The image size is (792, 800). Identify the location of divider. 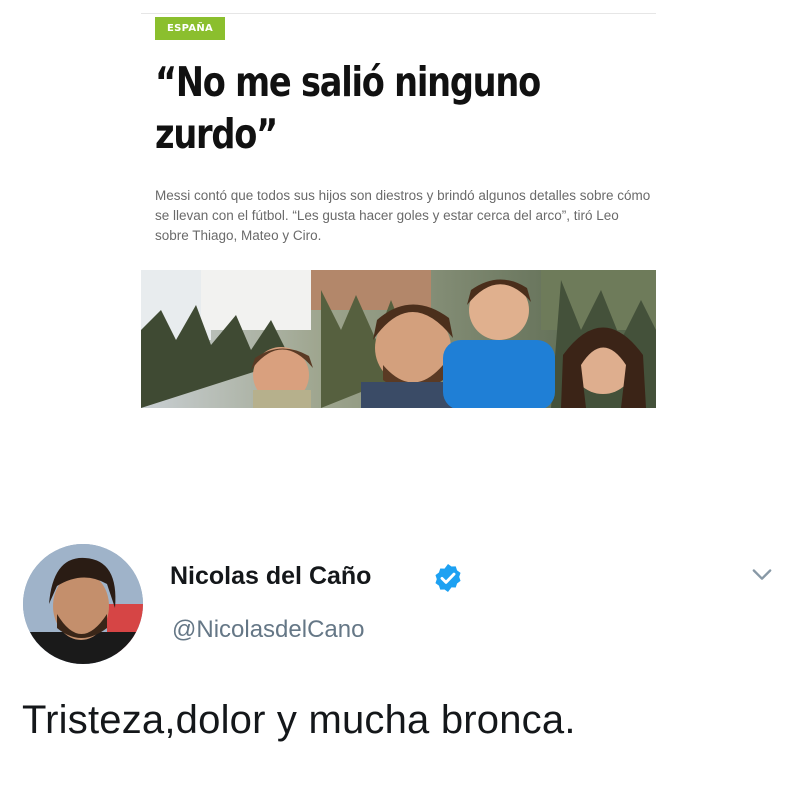
(398, 13).